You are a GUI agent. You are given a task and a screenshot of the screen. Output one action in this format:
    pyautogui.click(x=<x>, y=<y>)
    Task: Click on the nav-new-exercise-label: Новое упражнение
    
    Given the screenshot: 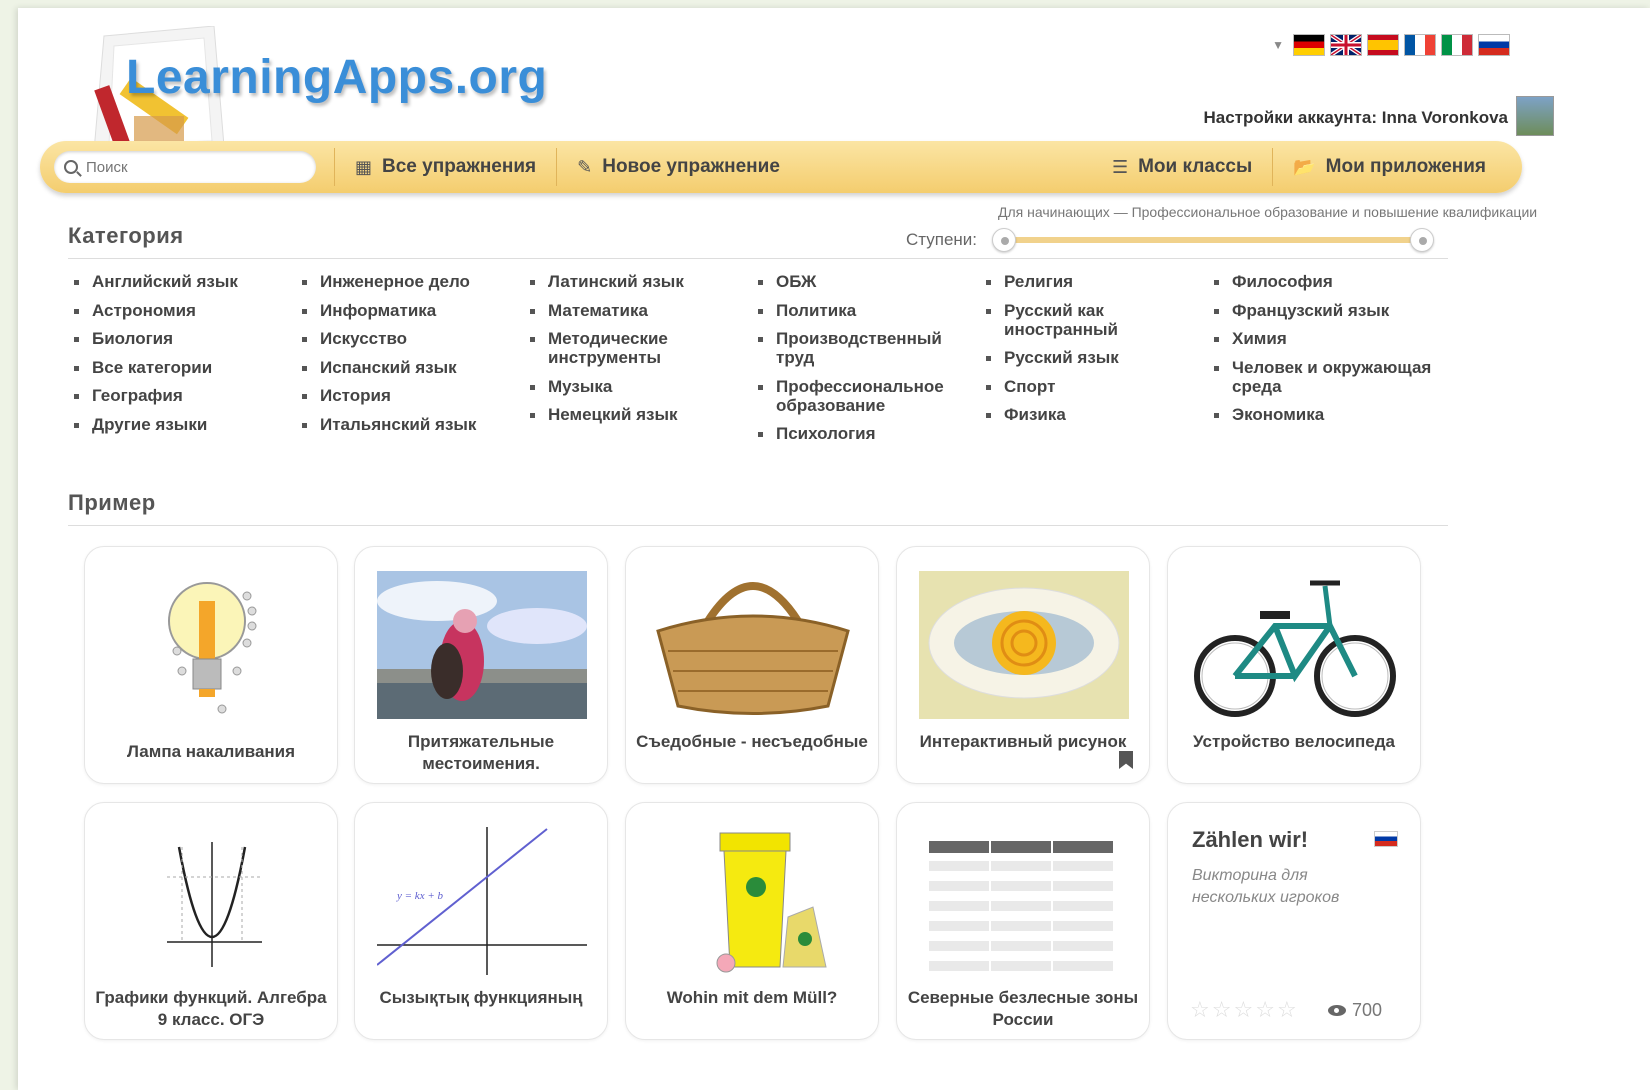 What is the action you would take?
    pyautogui.click(x=691, y=166)
    